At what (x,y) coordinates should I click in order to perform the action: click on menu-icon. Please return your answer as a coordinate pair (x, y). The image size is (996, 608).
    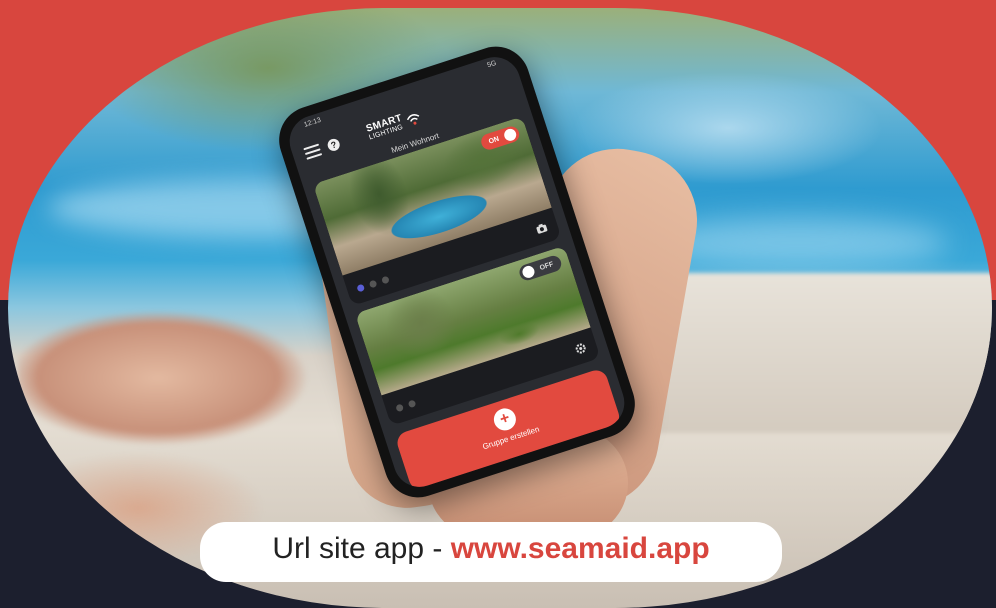
    Looking at the image, I should click on (313, 151).